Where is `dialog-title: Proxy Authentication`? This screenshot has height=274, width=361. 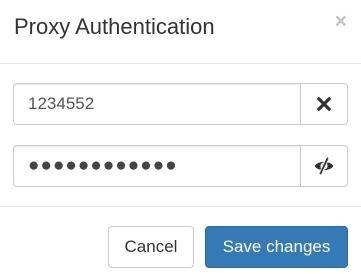 dialog-title: Proxy Authentication is located at coordinates (114, 26).